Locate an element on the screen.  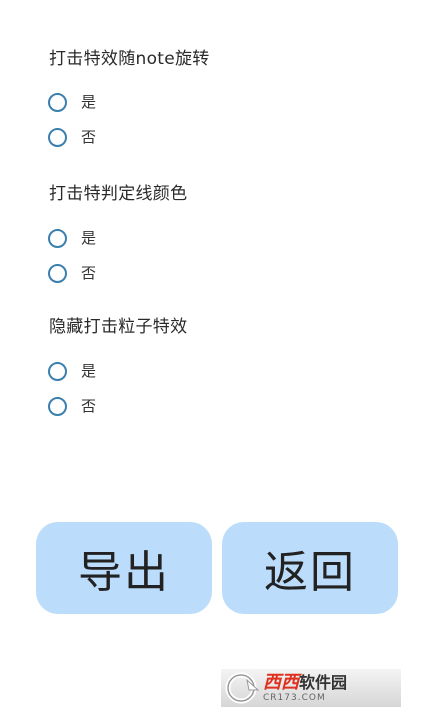
cr-logo-icon is located at coordinates (242, 688).